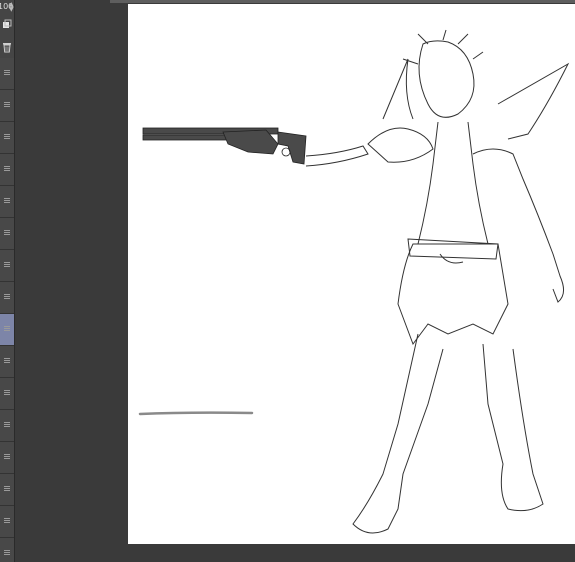  I want to click on layer-panel: 100 ▲▼, so click(7, 281).